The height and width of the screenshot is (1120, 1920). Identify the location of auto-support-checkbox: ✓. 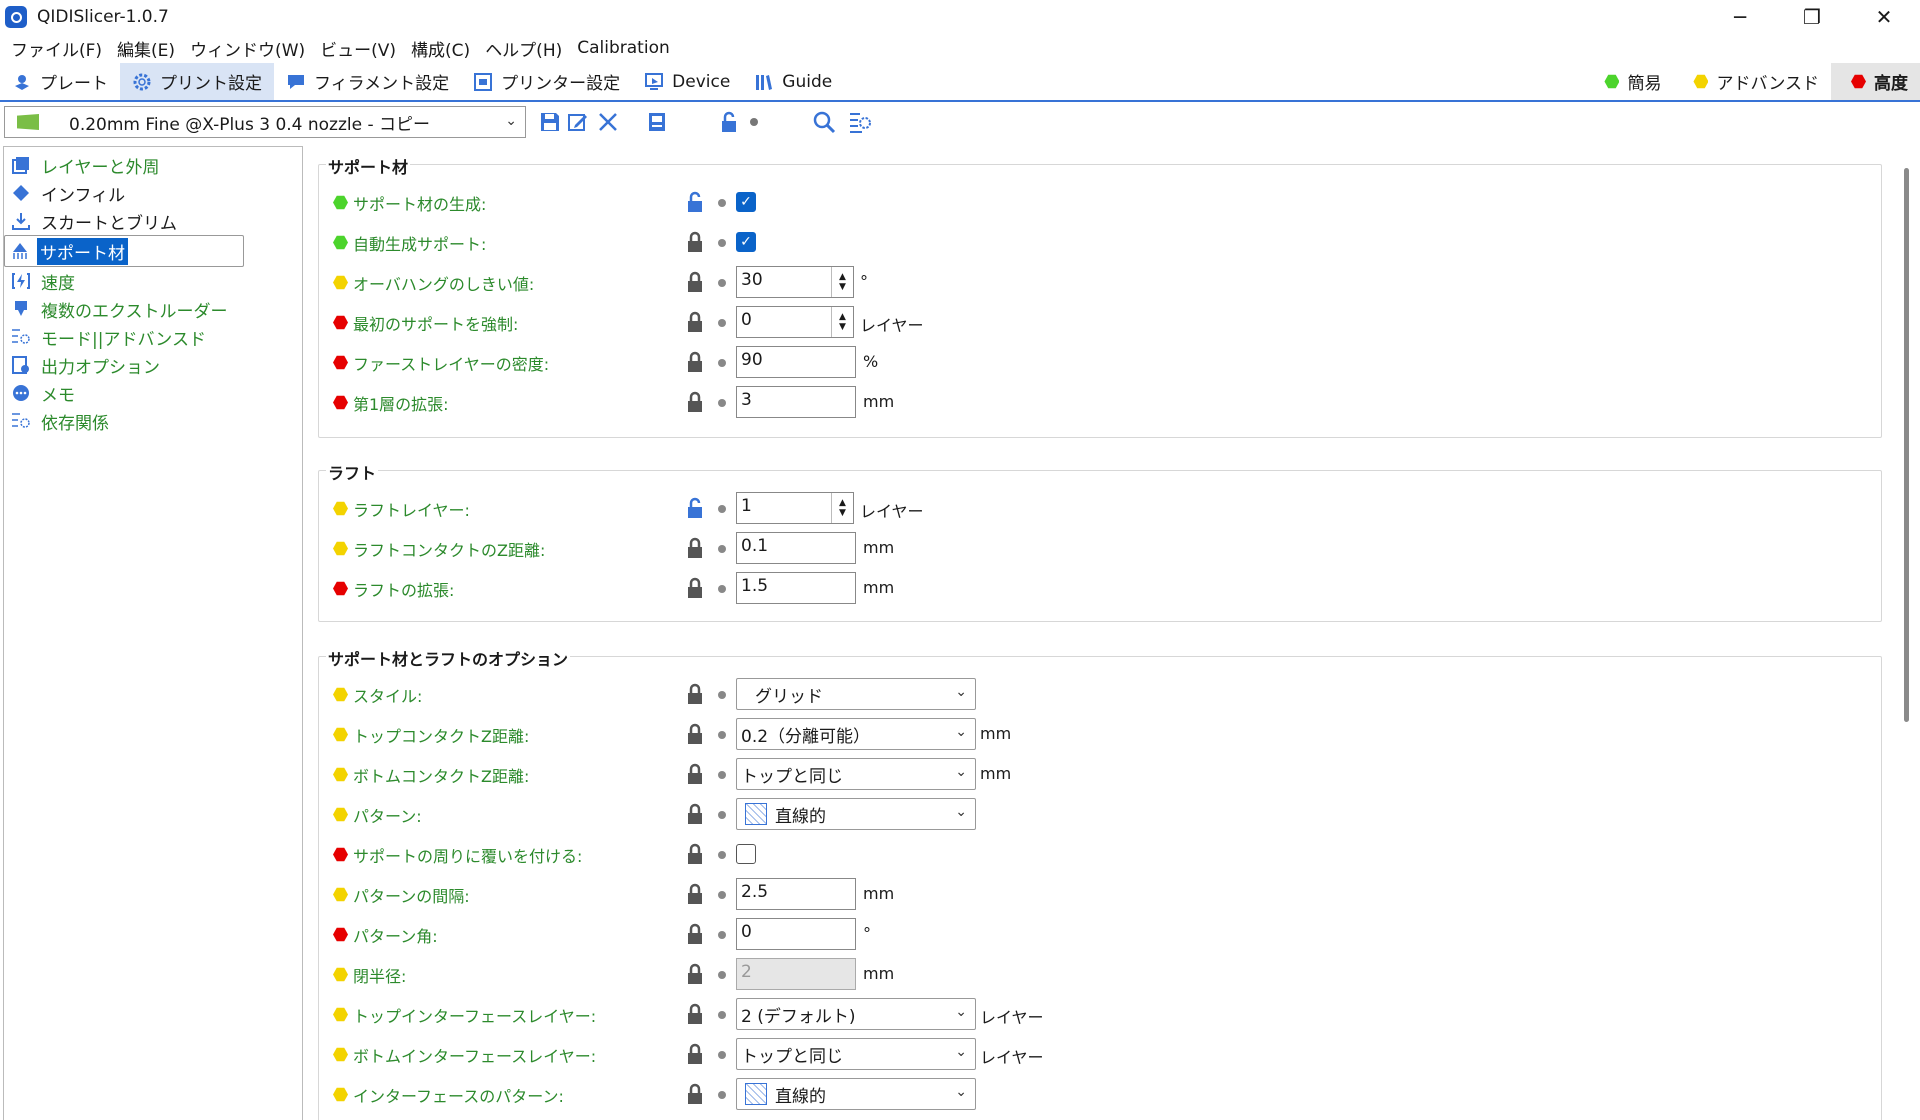
(746, 242).